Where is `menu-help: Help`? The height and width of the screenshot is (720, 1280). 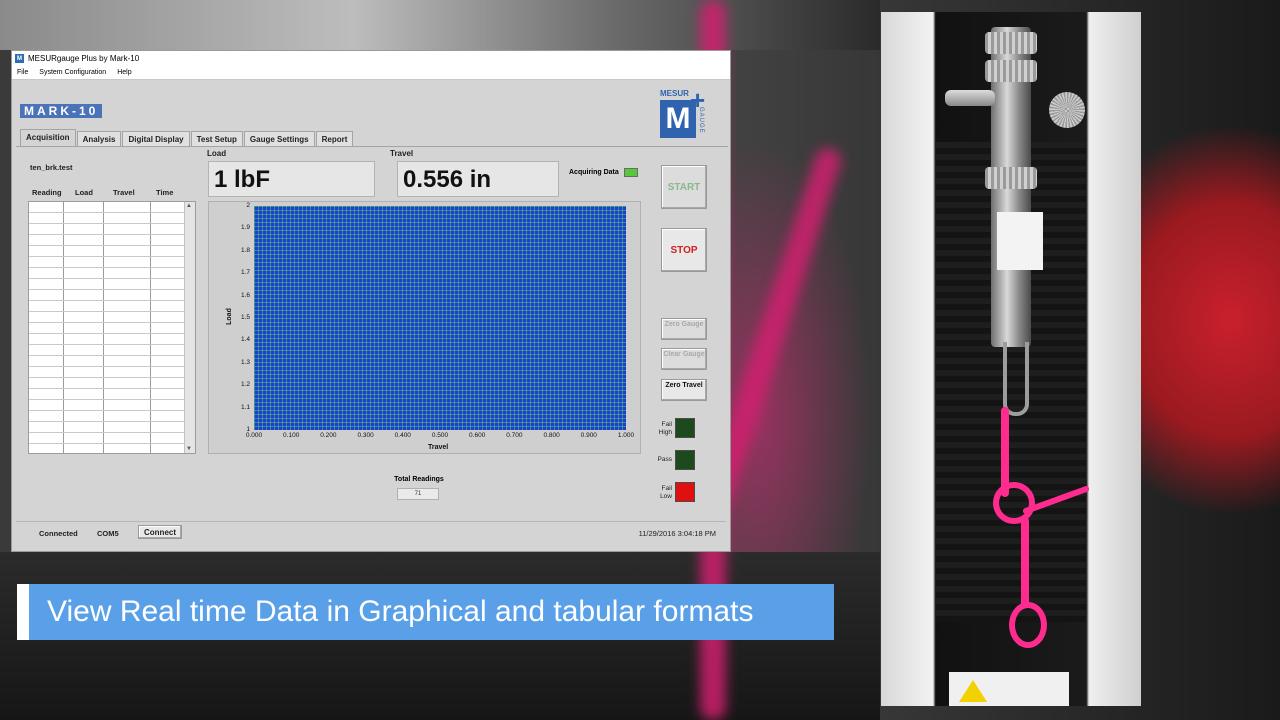 menu-help: Help is located at coordinates (124, 72).